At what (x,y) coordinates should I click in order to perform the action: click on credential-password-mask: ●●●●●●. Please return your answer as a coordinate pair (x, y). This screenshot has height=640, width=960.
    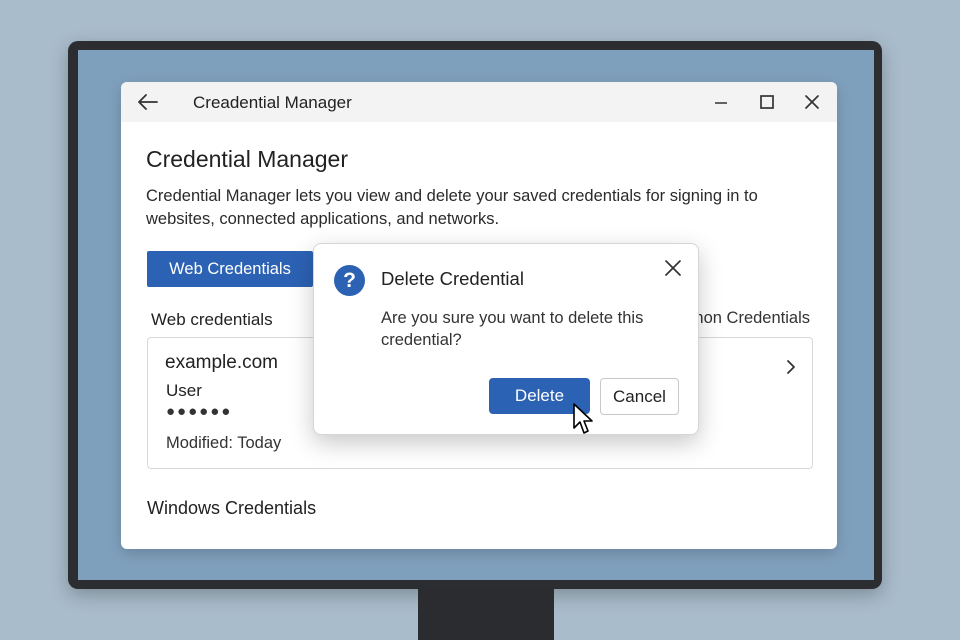
    Looking at the image, I should click on (199, 411).